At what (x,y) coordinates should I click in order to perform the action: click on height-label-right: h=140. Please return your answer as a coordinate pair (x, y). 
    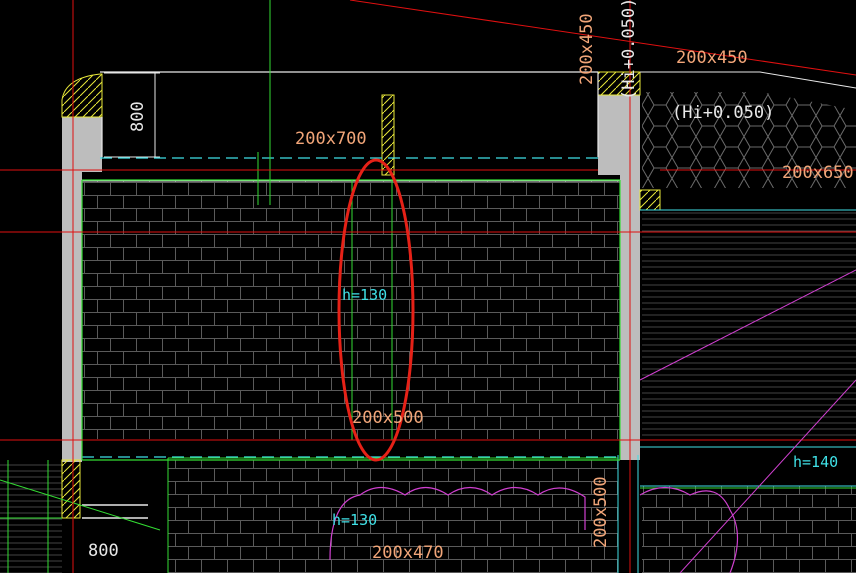
    Looking at the image, I should click on (815, 462).